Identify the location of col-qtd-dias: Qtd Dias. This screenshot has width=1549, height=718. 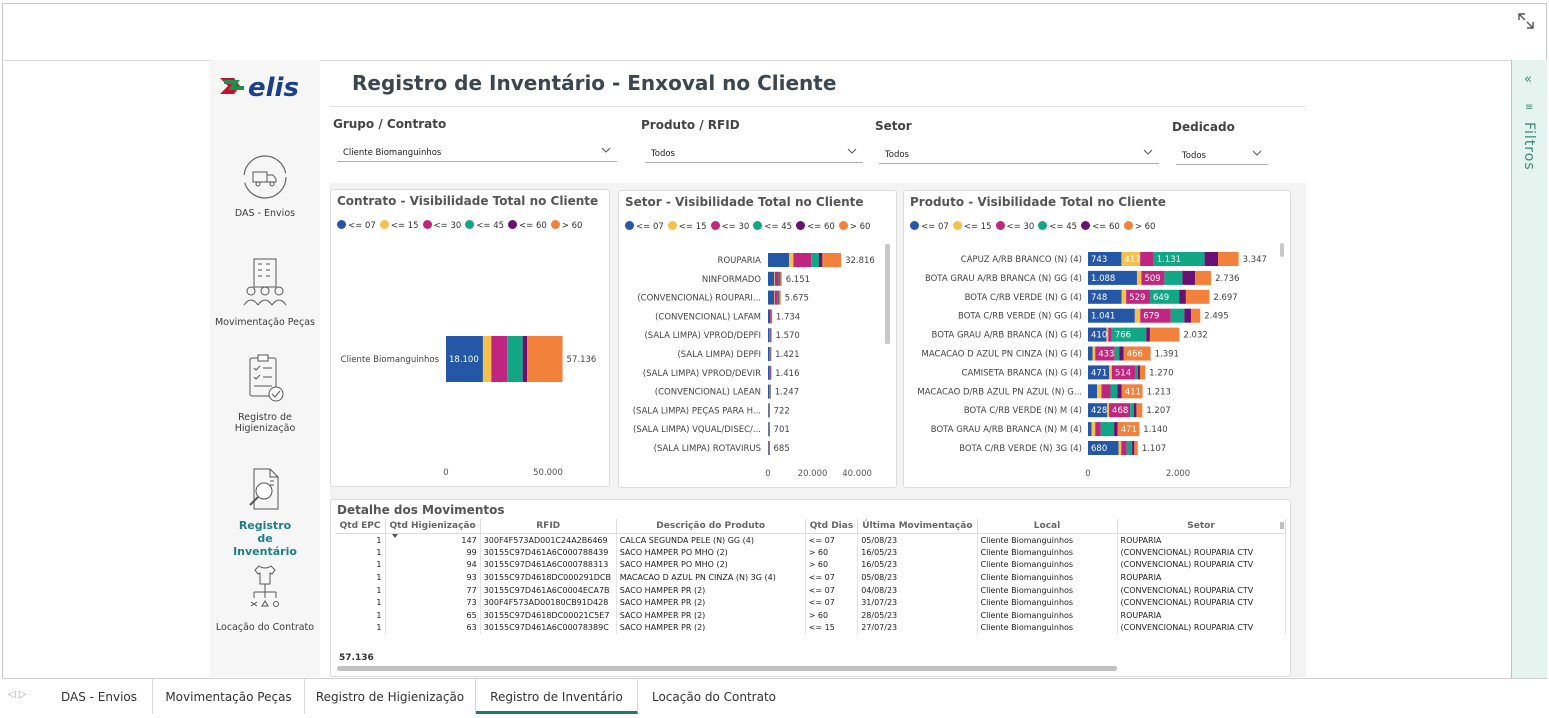
(832, 526).